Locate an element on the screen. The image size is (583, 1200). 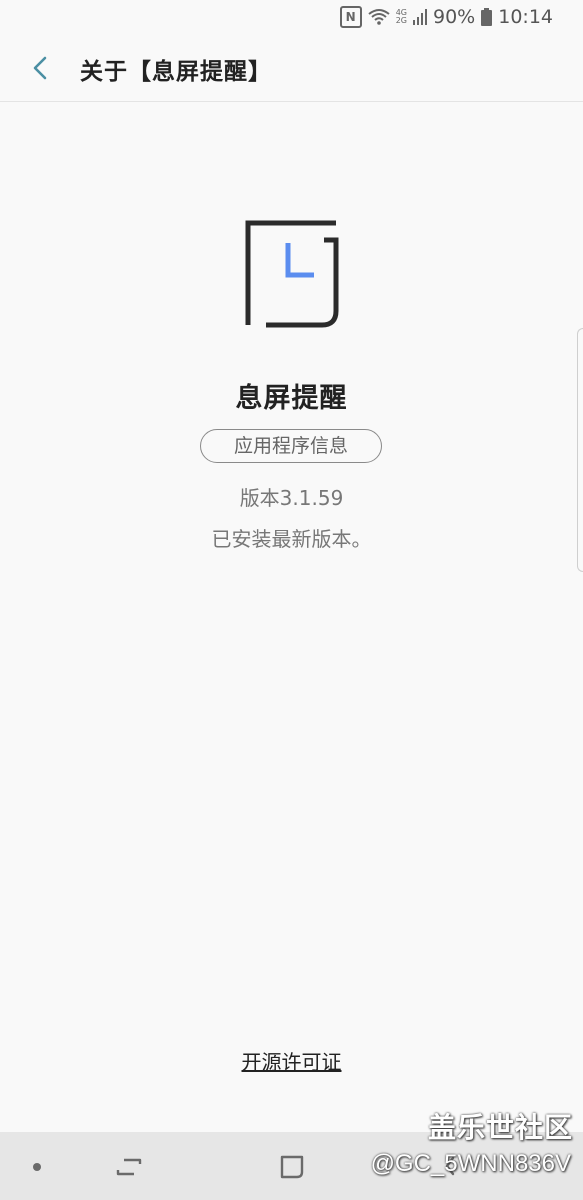
back-button is located at coordinates (40, 68).